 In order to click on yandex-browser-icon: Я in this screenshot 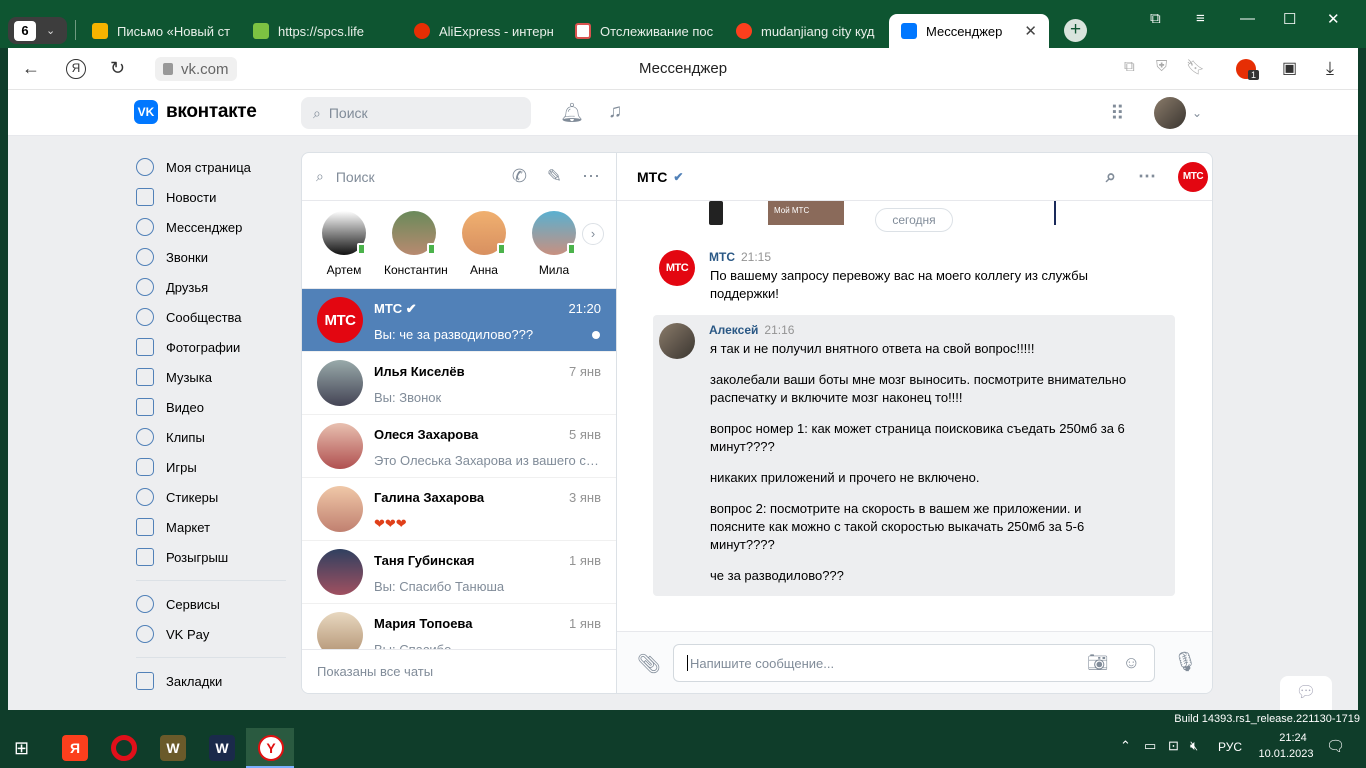, I will do `click(75, 748)`.